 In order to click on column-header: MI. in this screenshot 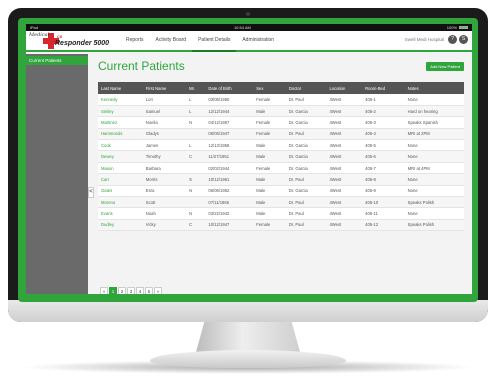, I will do `click(196, 88)`.